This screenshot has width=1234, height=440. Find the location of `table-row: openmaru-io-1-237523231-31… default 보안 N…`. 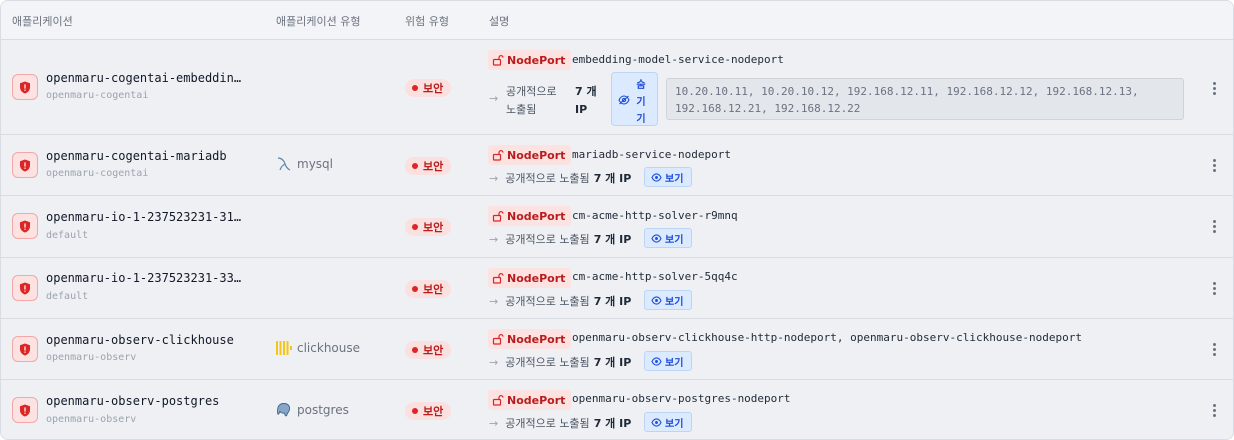

table-row: openmaru-io-1-237523231-31… default 보안 N… is located at coordinates (617, 227).